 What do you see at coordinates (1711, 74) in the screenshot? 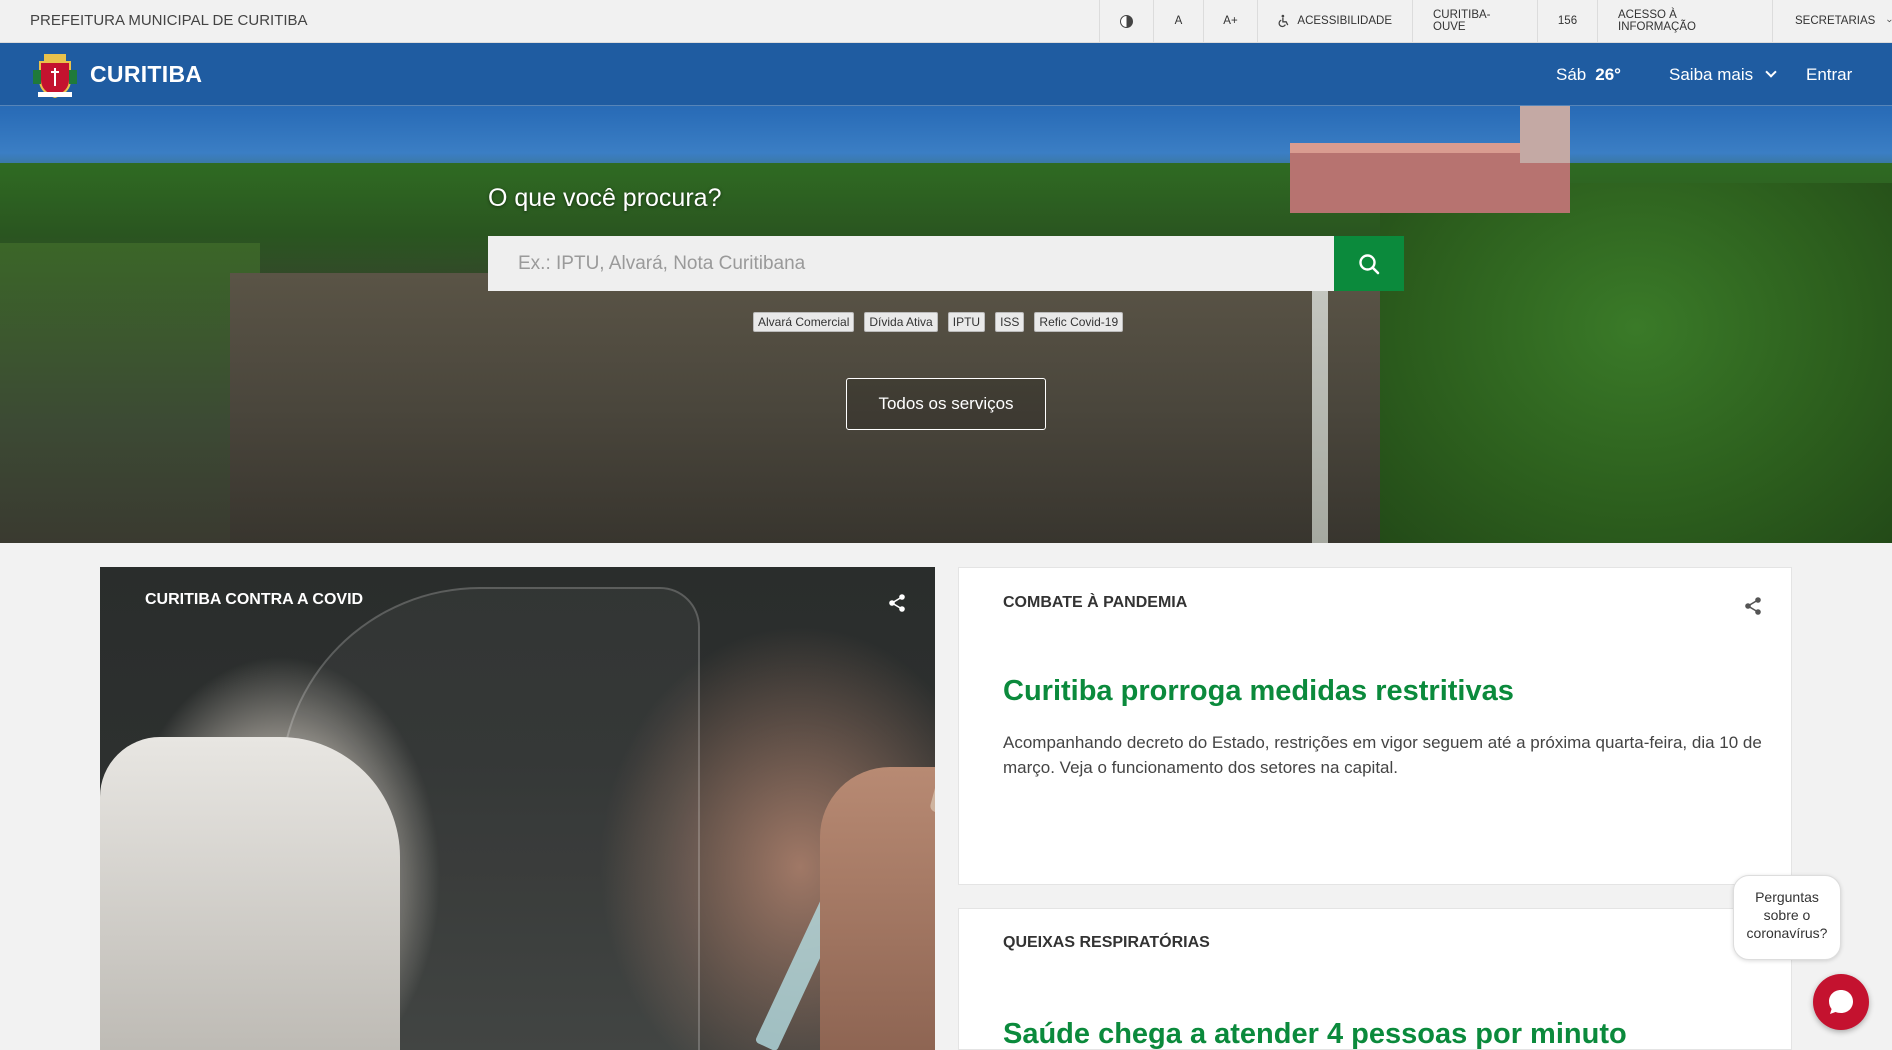
I see `saiba-mais-label: Saiba mais` at bounding box center [1711, 74].